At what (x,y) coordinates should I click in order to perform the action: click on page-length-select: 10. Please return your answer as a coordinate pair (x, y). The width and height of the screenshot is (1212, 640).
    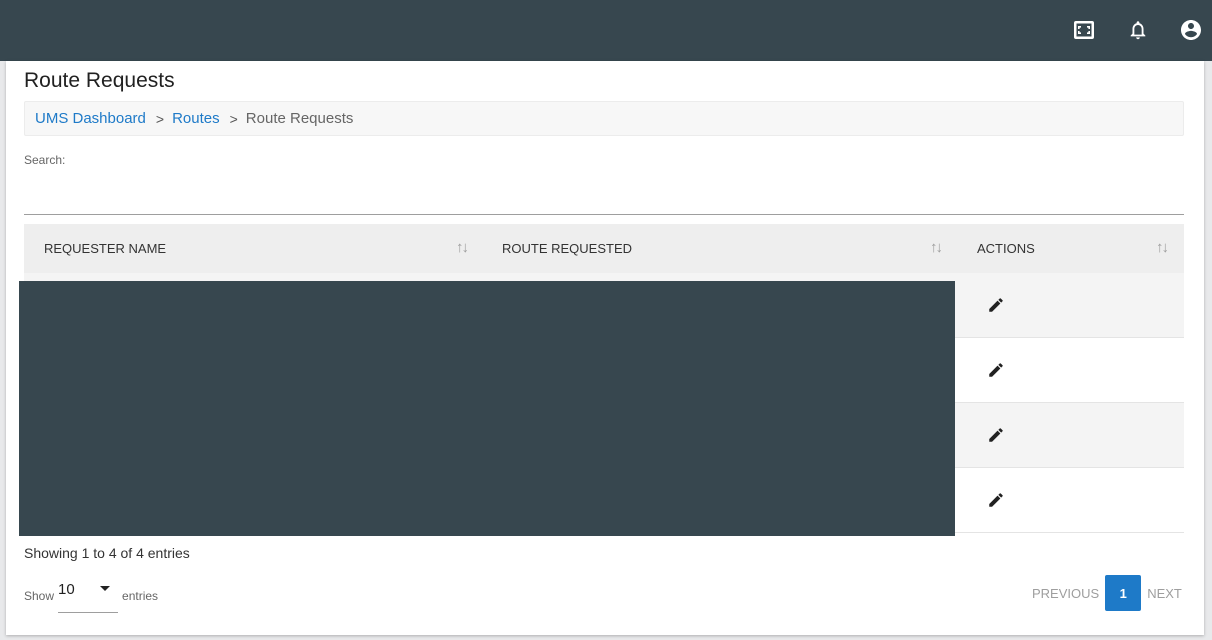
    Looking at the image, I should click on (88, 596).